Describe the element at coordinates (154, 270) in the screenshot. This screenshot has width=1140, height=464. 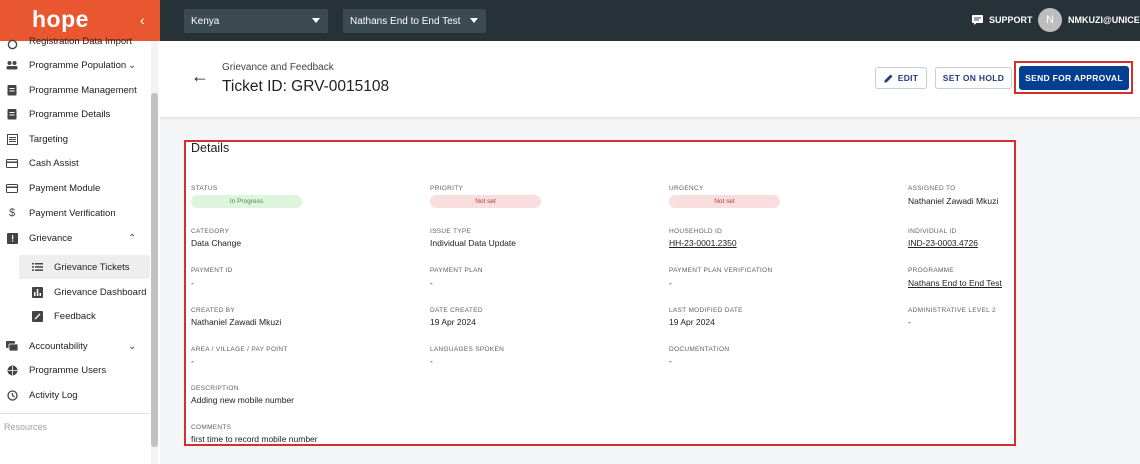
I see `sidebar-scrollbar-thumb` at that location.